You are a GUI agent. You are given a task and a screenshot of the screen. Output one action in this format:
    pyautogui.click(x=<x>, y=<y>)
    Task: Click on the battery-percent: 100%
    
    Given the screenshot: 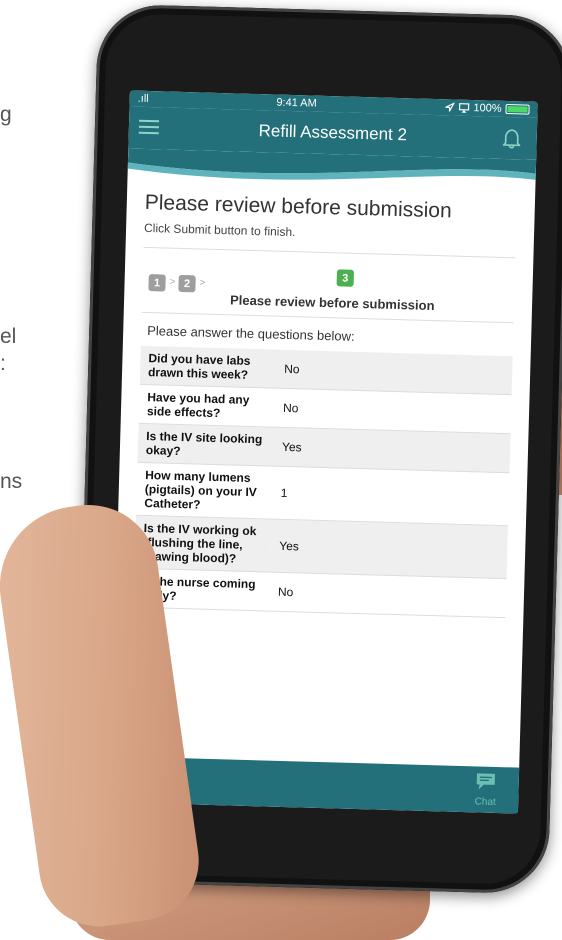 What is the action you would take?
    pyautogui.click(x=487, y=108)
    